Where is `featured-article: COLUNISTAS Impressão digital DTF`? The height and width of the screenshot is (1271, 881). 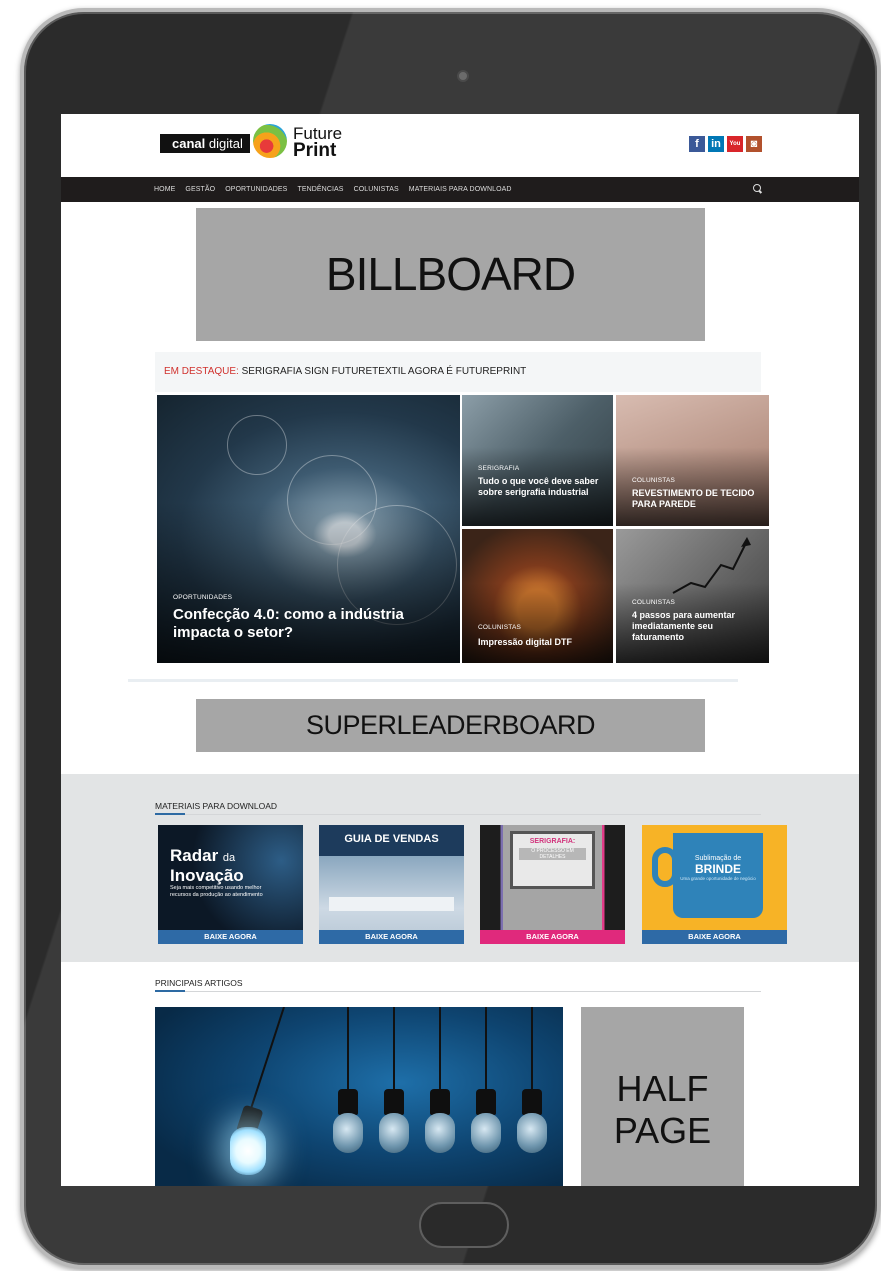
featured-article: COLUNISTAS Impressão digital DTF is located at coordinates (537, 596).